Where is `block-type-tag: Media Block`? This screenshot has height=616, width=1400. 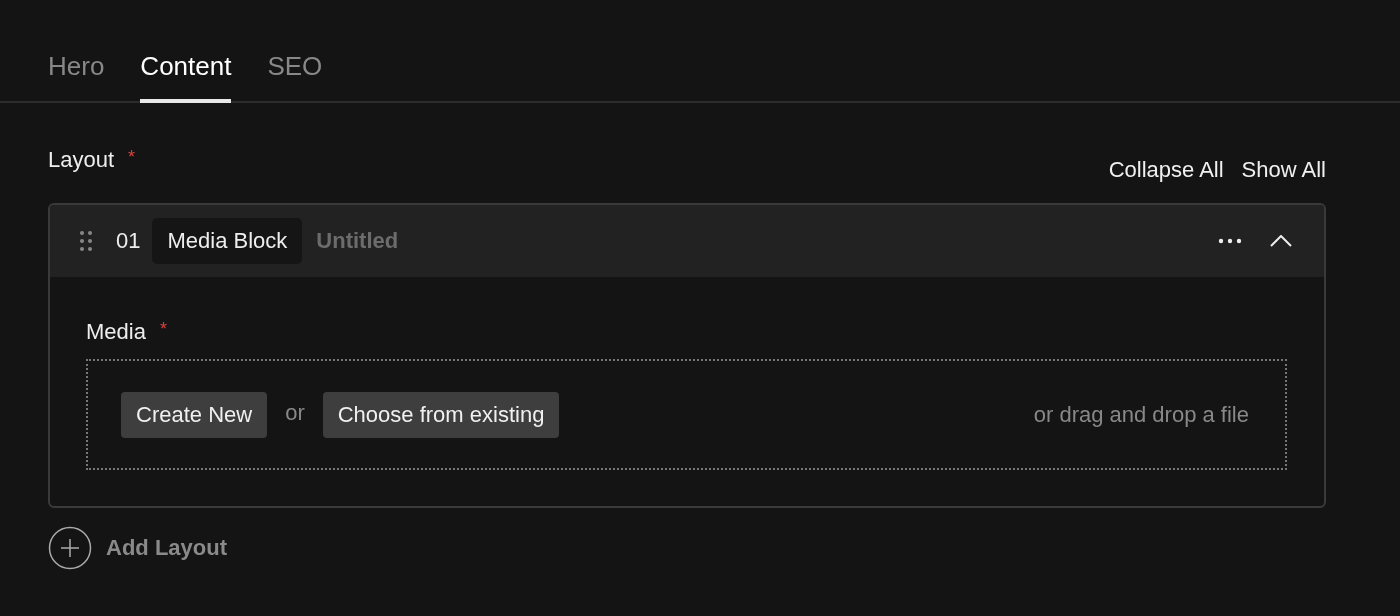
block-type-tag: Media Block is located at coordinates (227, 241).